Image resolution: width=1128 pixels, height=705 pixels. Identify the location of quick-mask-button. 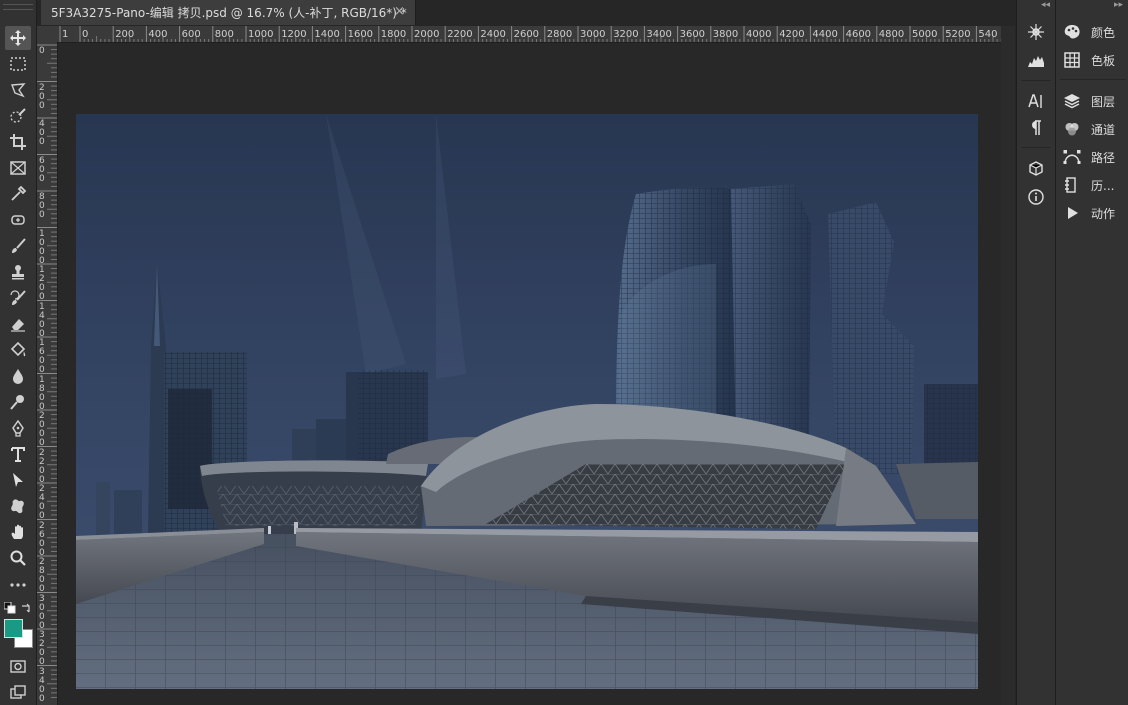
(18, 666).